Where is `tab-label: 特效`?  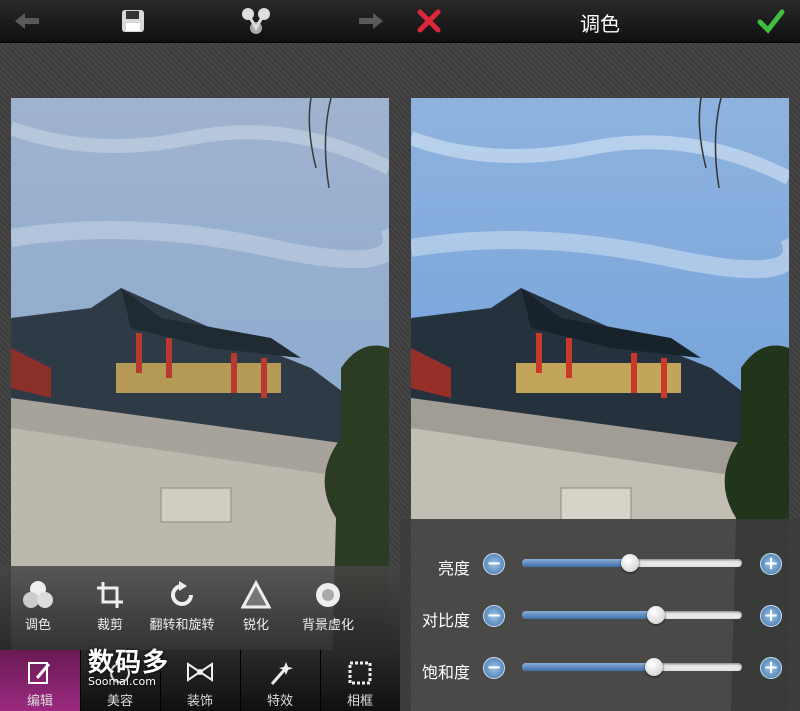 tab-label: 特效 is located at coordinates (279, 701).